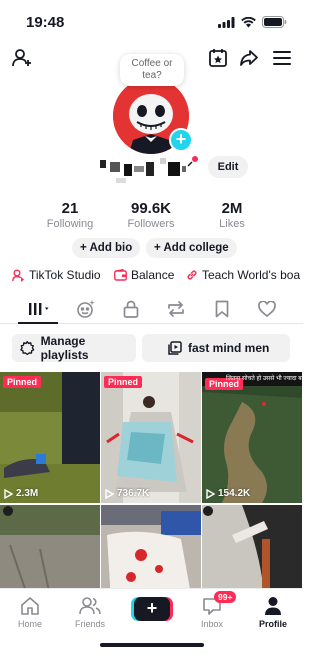 The width and height of the screenshot is (320, 656). Describe the element at coordinates (249, 58) in the screenshot. I see `share-icon` at that location.